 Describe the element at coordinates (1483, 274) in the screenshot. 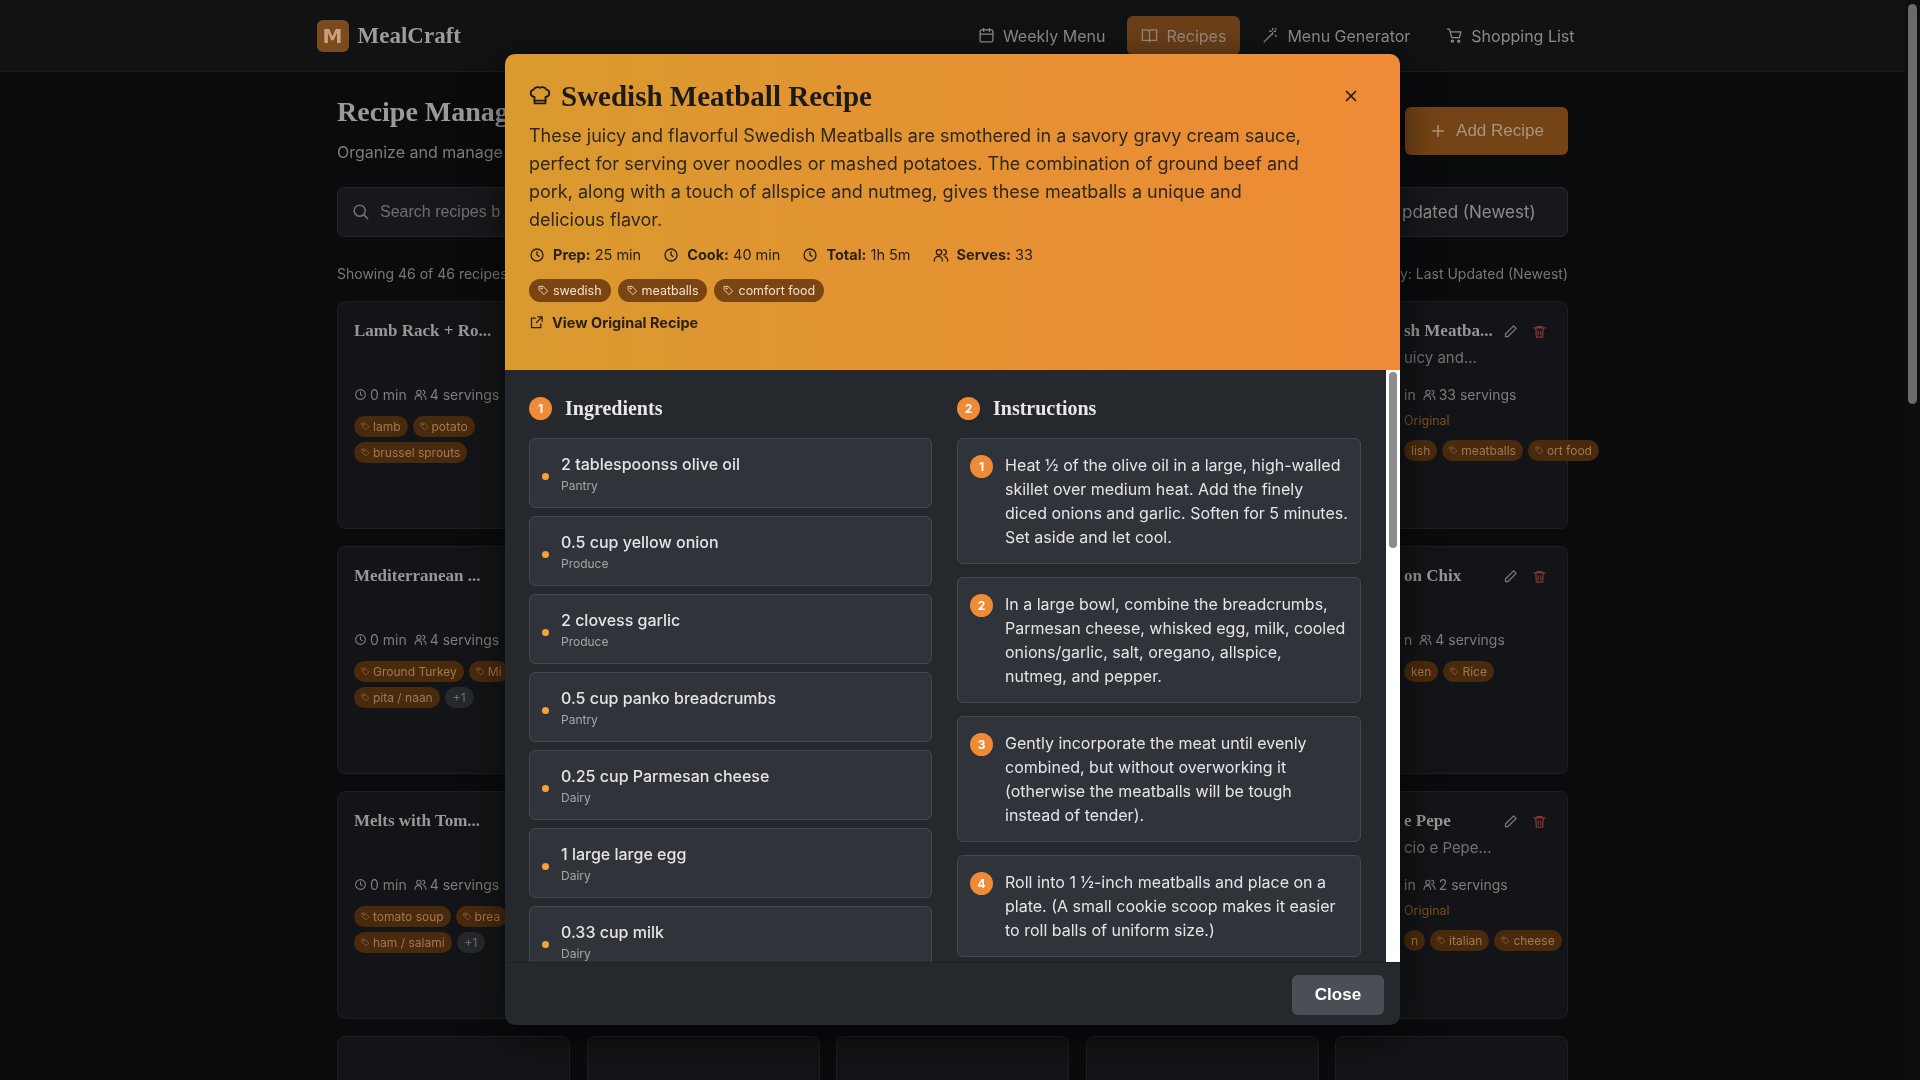

I see `sort-label: y: Last Updated (Newest)` at that location.